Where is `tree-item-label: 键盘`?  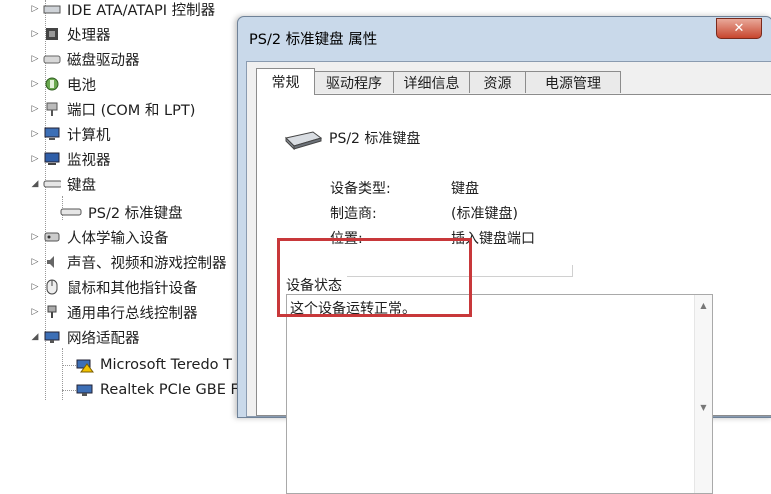 tree-item-label: 键盘 is located at coordinates (81, 185).